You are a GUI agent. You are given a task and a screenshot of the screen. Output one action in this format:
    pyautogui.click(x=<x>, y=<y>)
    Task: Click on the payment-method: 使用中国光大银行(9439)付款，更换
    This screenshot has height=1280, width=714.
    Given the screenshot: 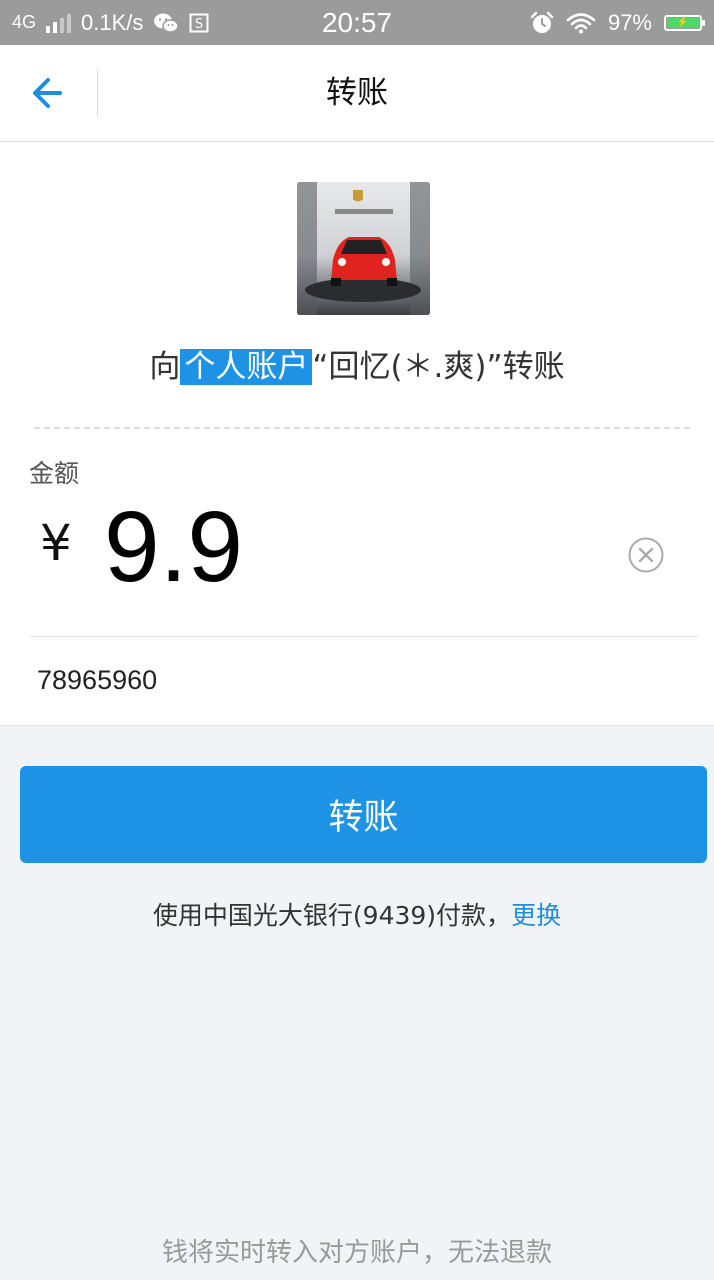 What is the action you would take?
    pyautogui.click(x=357, y=914)
    